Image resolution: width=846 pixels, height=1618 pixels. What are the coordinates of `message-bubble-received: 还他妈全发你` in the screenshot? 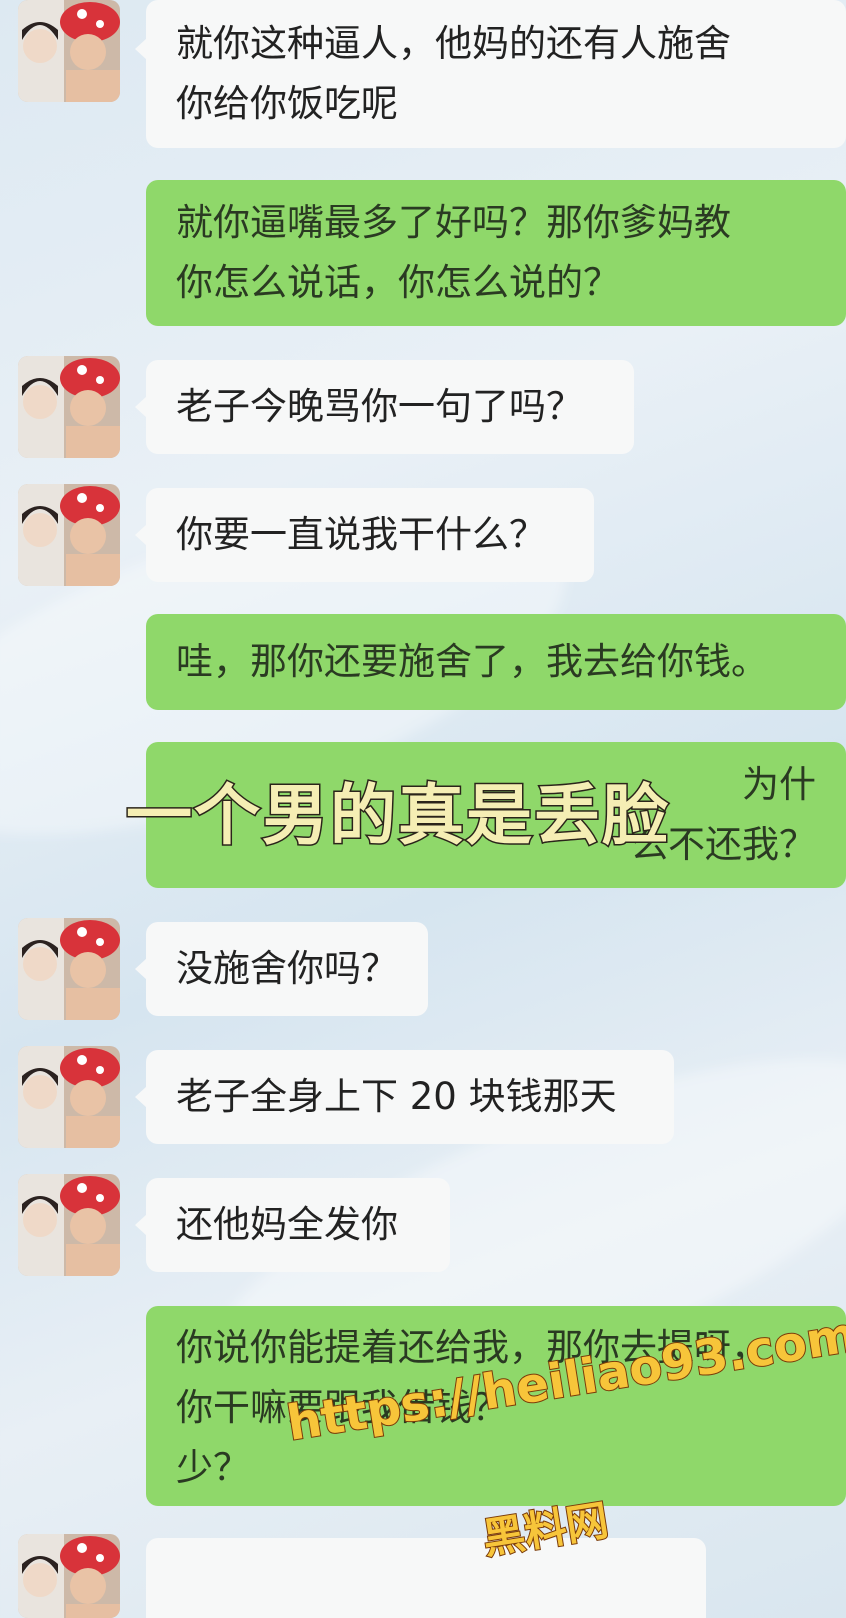 It's located at (292, 1225).